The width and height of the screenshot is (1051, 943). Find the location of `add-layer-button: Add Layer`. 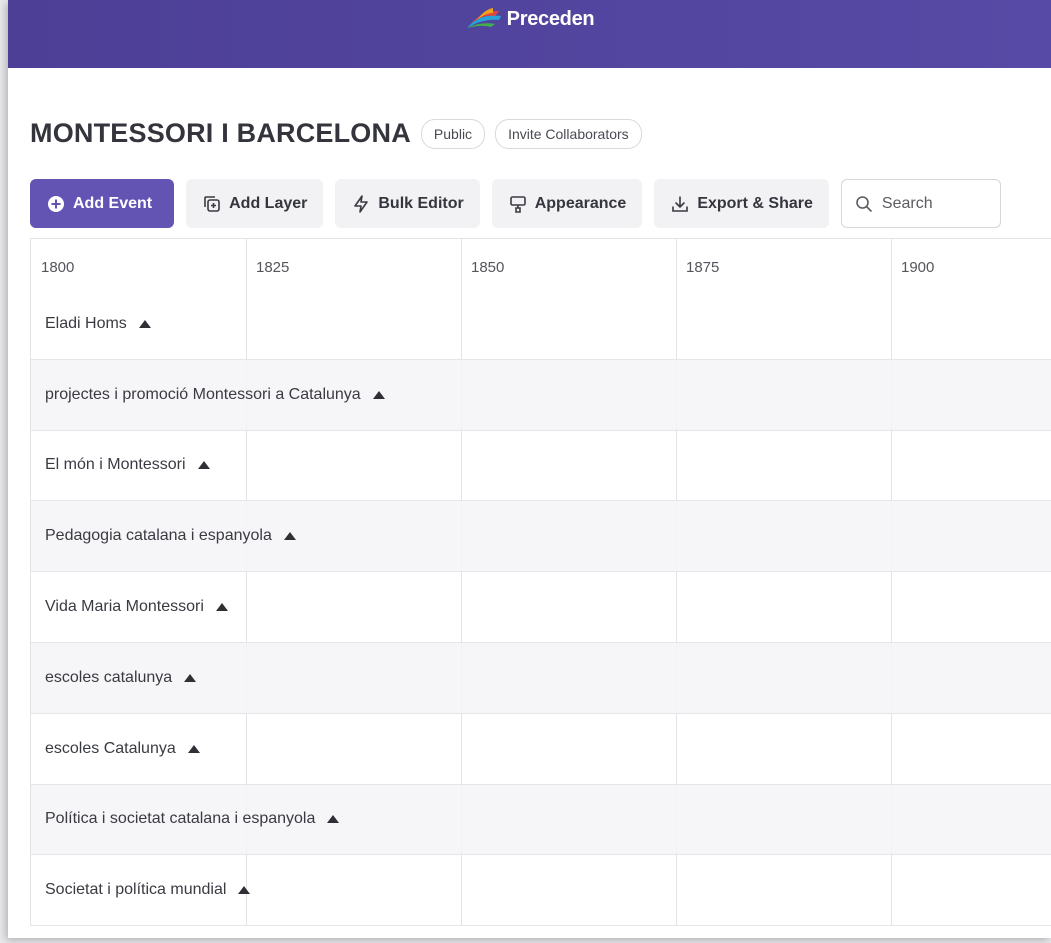

add-layer-button: Add Layer is located at coordinates (255, 203).